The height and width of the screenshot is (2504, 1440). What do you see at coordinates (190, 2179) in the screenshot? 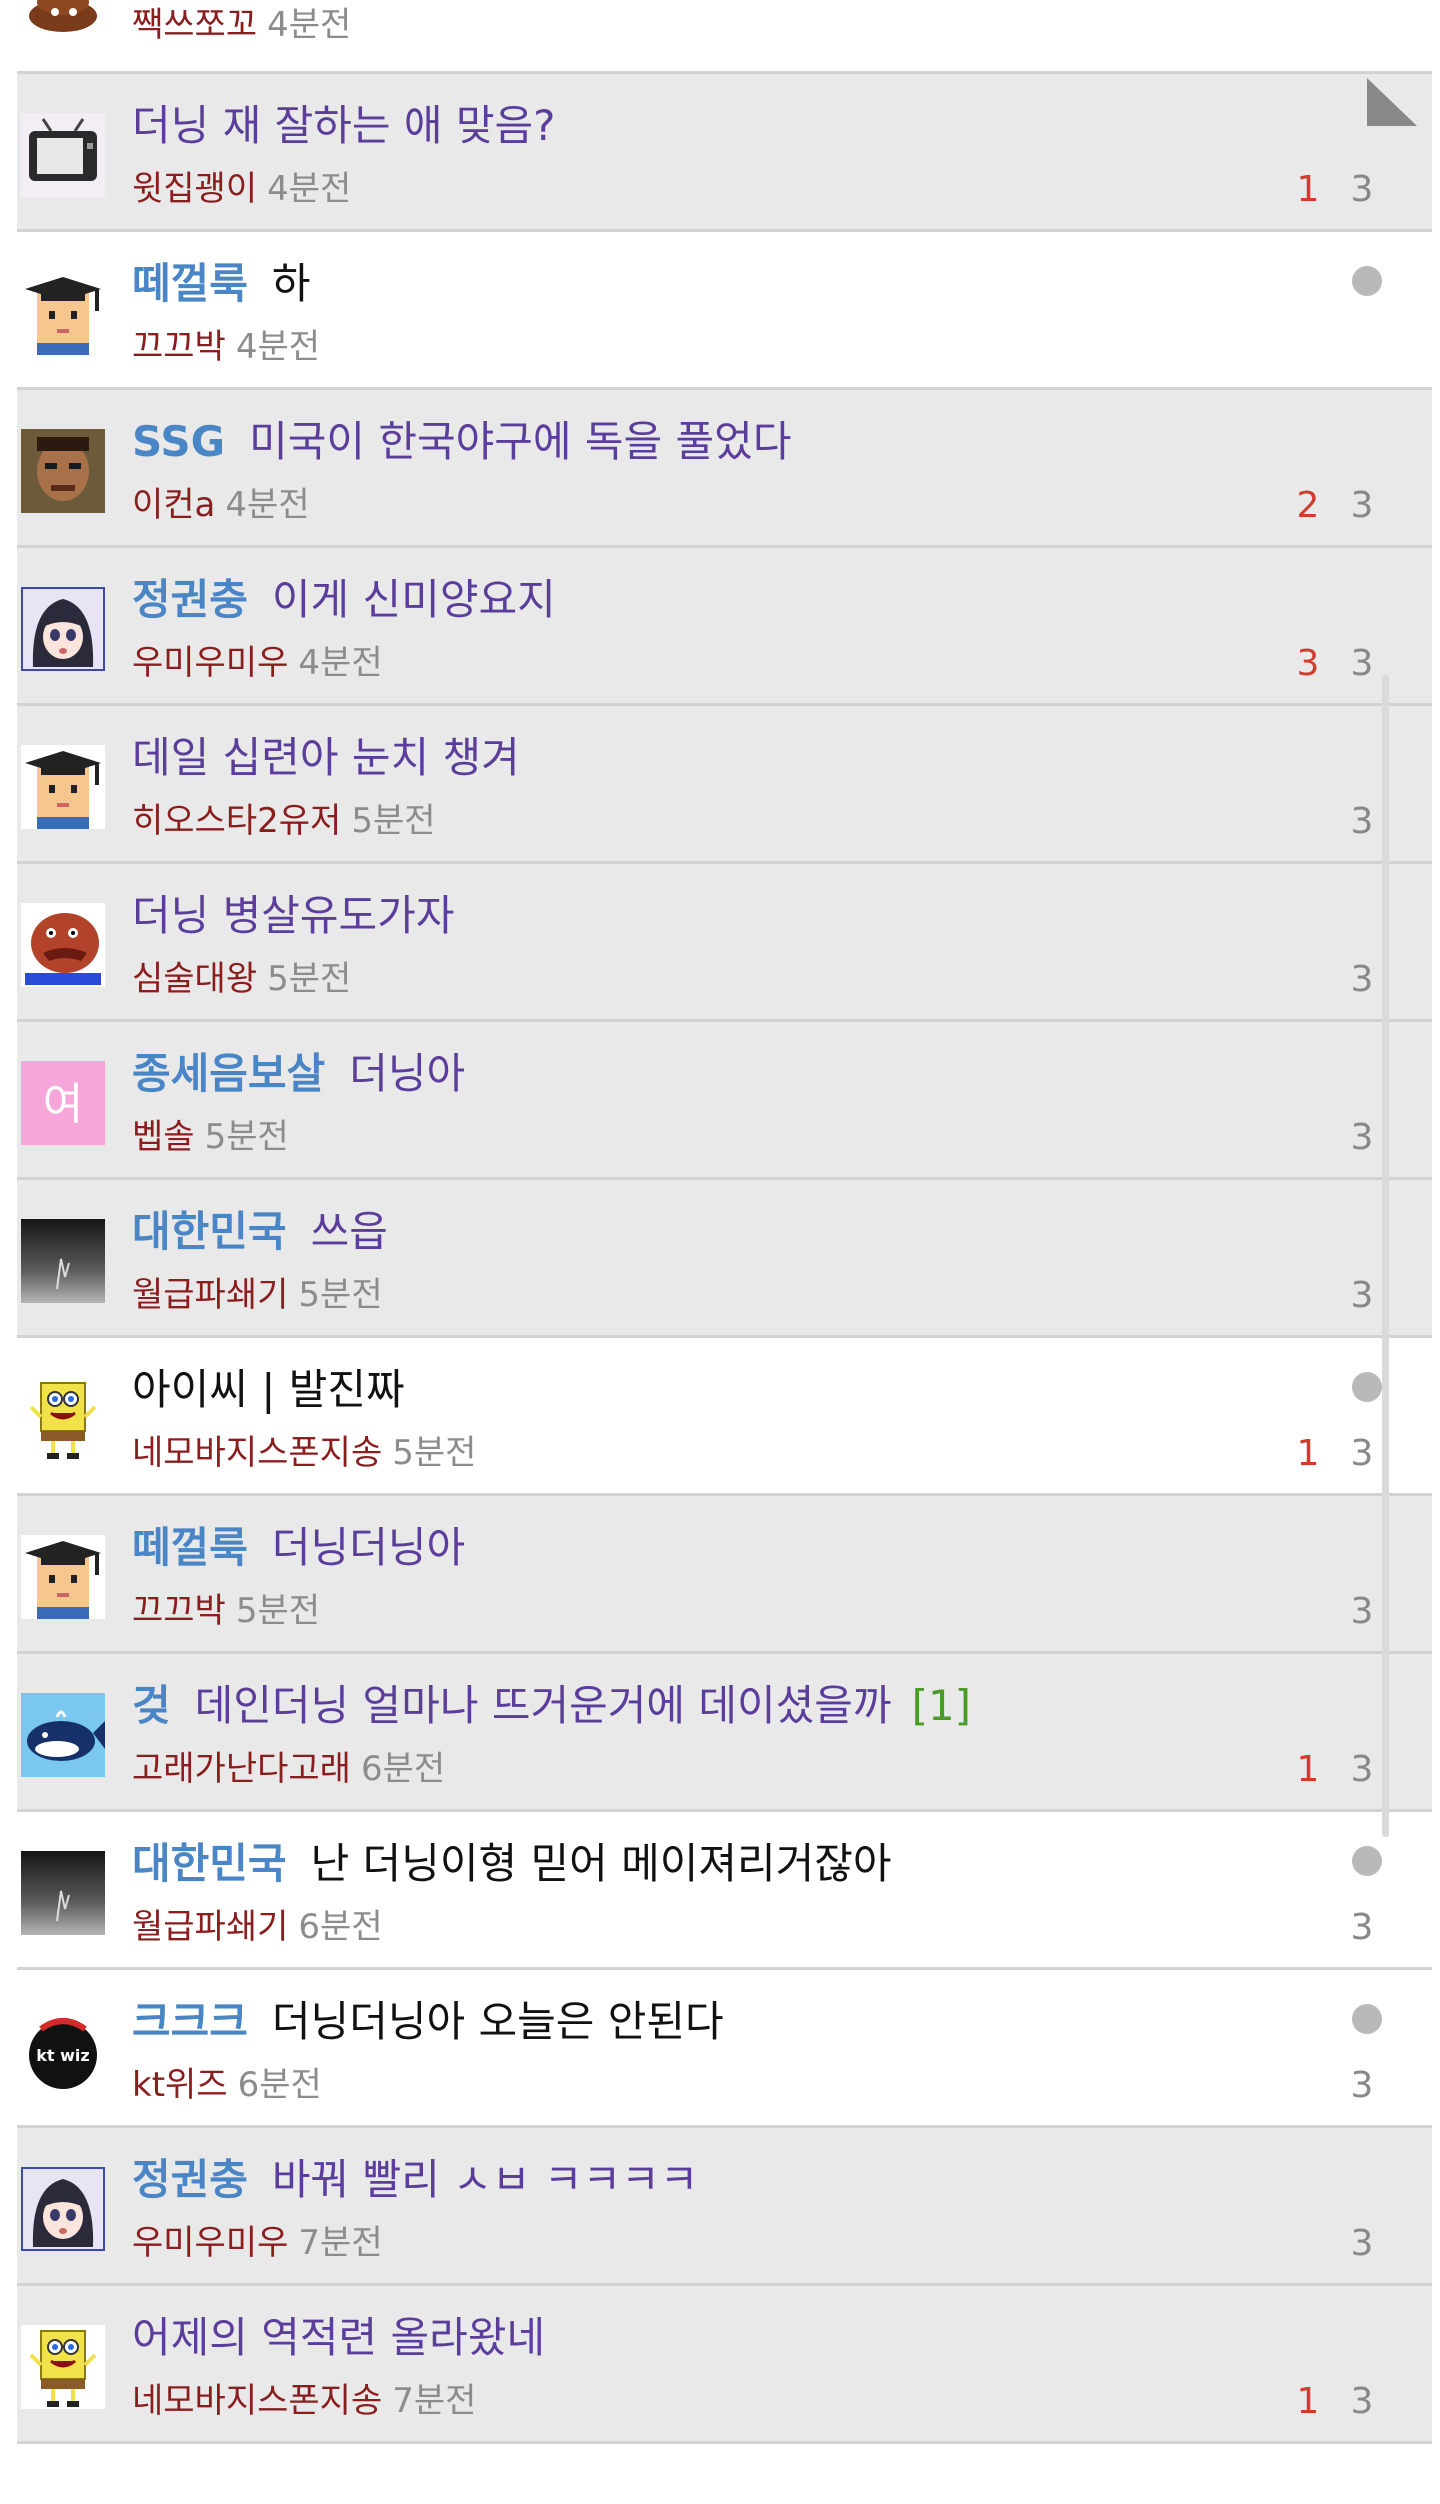
I see `post-category: 정권충` at bounding box center [190, 2179].